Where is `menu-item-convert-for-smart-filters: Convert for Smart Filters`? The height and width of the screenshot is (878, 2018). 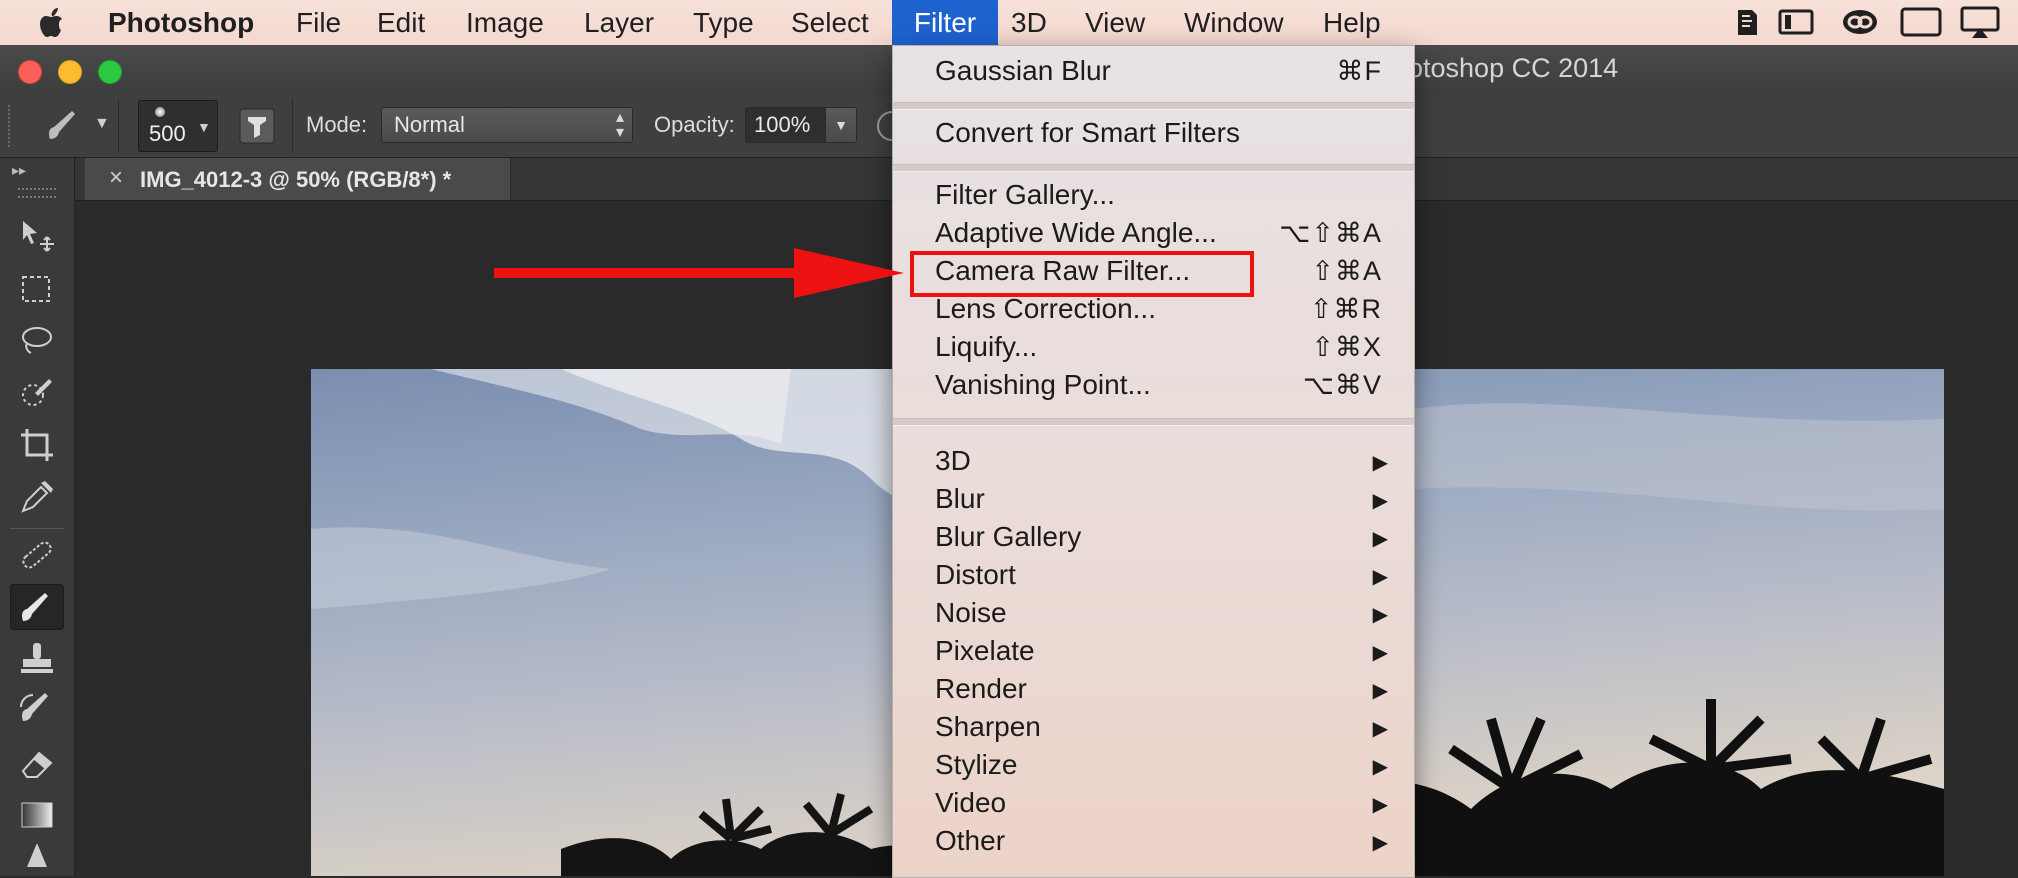
menu-item-convert-for-smart-filters: Convert for Smart Filters is located at coordinates (1087, 133).